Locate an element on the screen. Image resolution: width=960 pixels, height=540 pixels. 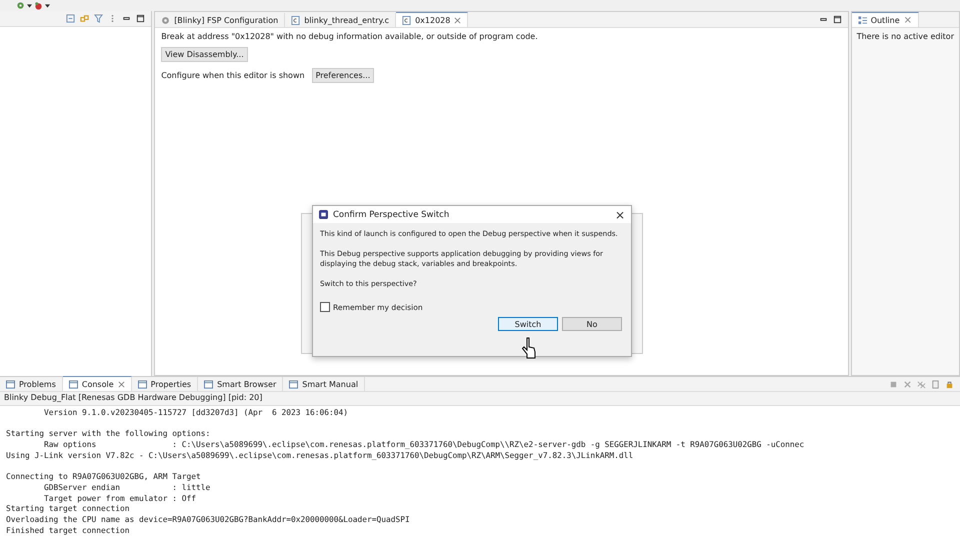
document-icon is located at coordinates (935, 384).